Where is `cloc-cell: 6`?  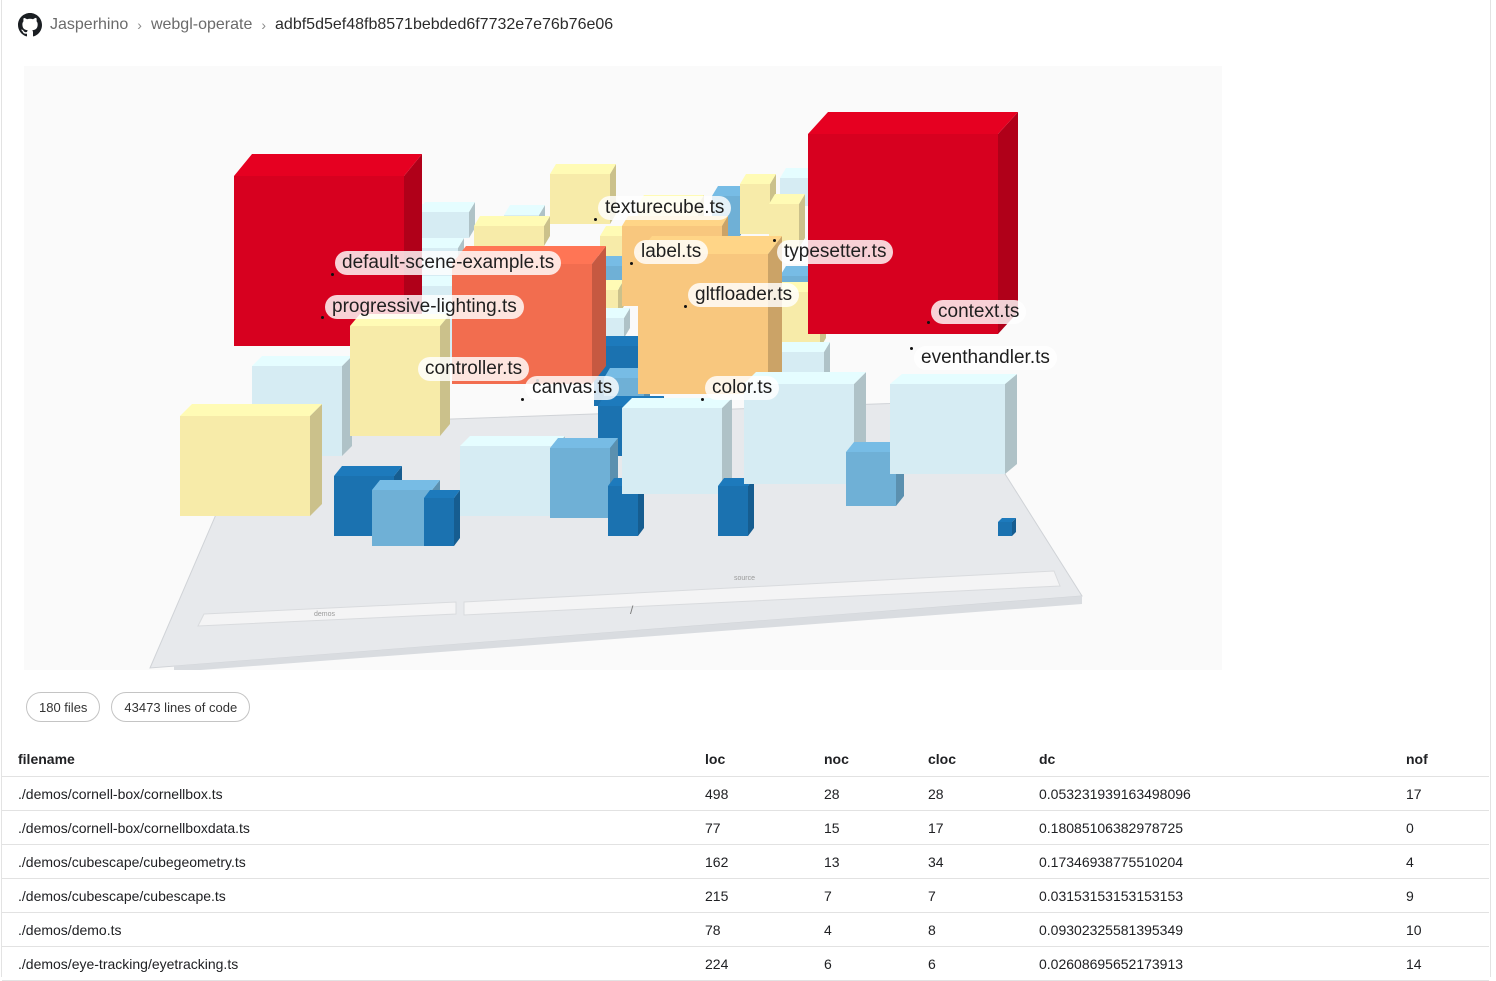
cloc-cell: 6 is located at coordinates (932, 963).